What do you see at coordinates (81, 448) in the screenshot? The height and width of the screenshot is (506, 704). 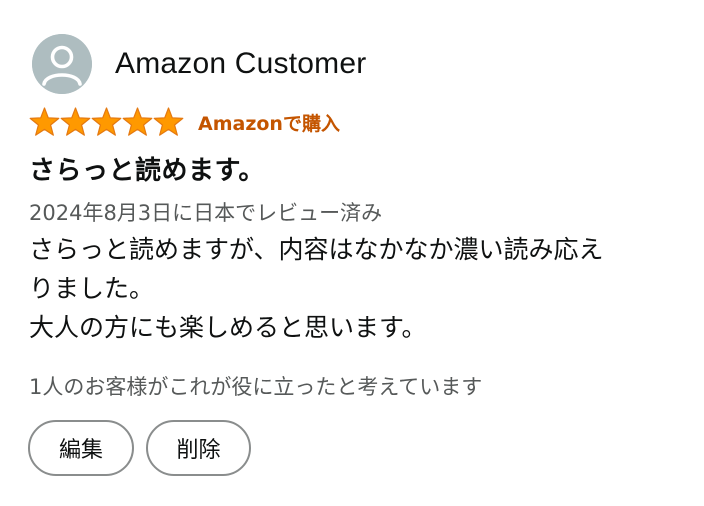 I see `edit-button: 編集` at bounding box center [81, 448].